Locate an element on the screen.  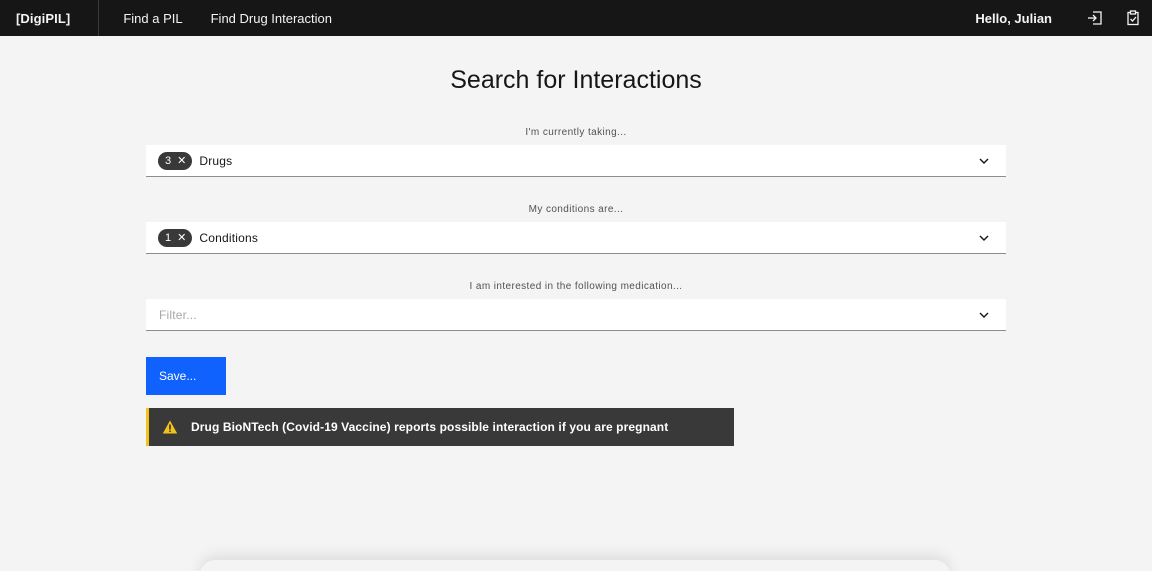
user-greeting: Hello, Julian is located at coordinates (1013, 18).